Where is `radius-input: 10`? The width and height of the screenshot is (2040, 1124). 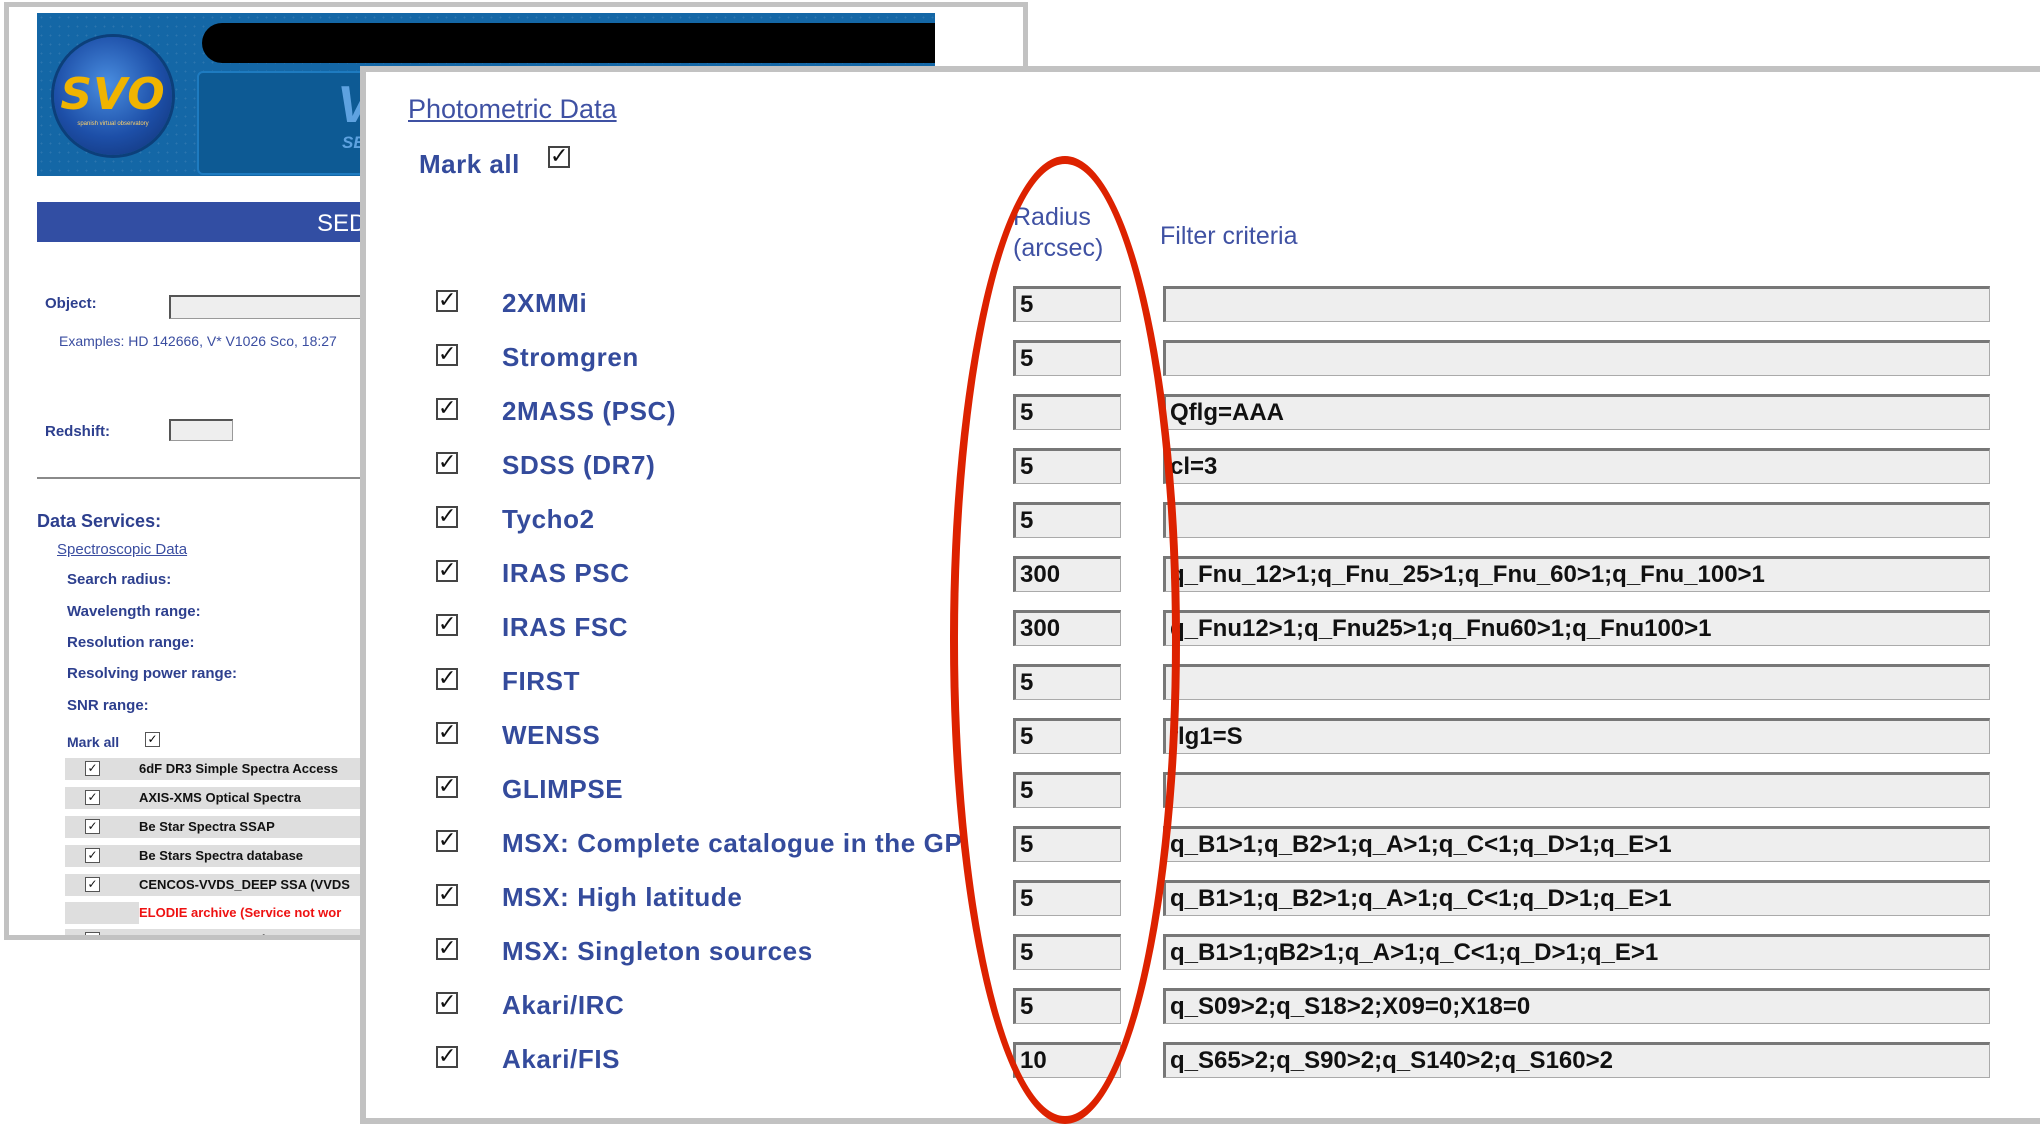 radius-input: 10 is located at coordinates (1067, 1060).